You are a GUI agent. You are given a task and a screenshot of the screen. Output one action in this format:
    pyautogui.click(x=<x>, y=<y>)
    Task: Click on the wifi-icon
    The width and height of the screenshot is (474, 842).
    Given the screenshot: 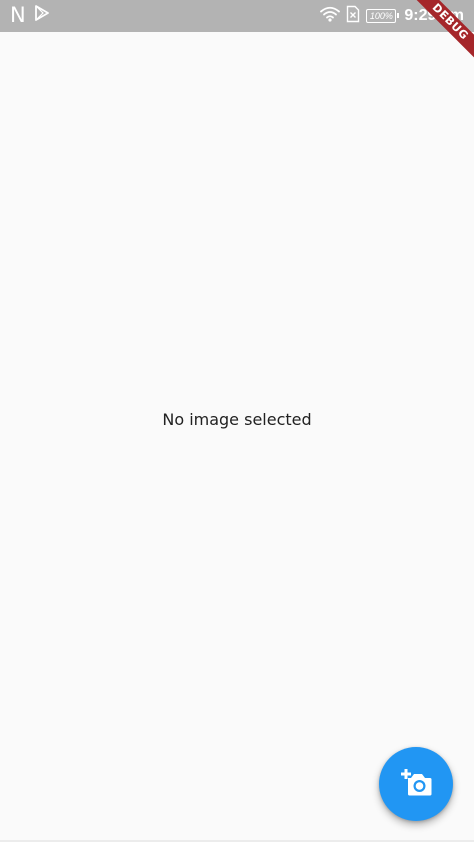 What is the action you would take?
    pyautogui.click(x=330, y=16)
    